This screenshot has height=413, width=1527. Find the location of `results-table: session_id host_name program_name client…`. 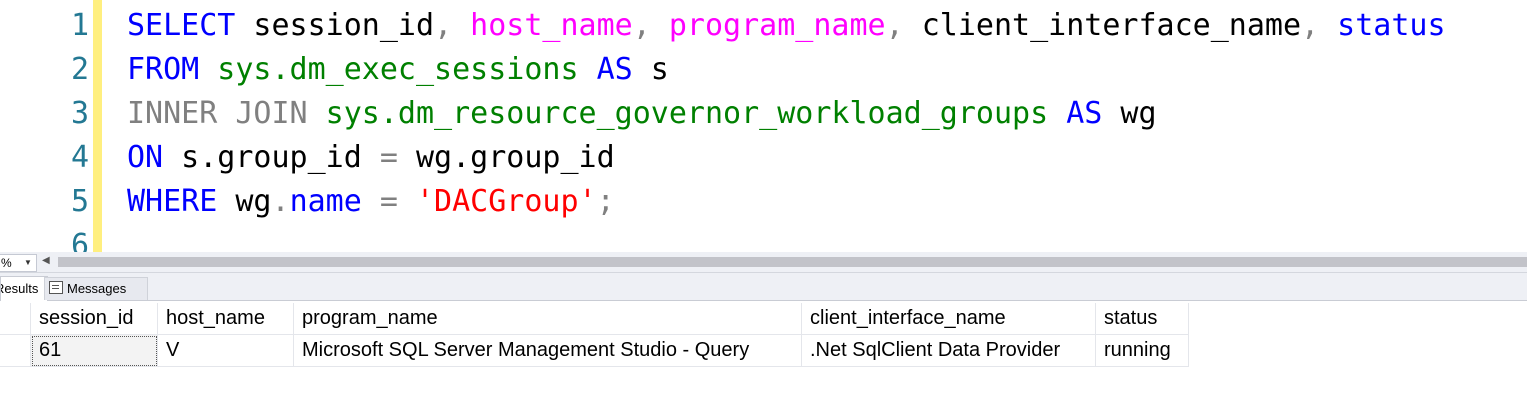

results-table: session_id host_name program_name client… is located at coordinates (594, 335).